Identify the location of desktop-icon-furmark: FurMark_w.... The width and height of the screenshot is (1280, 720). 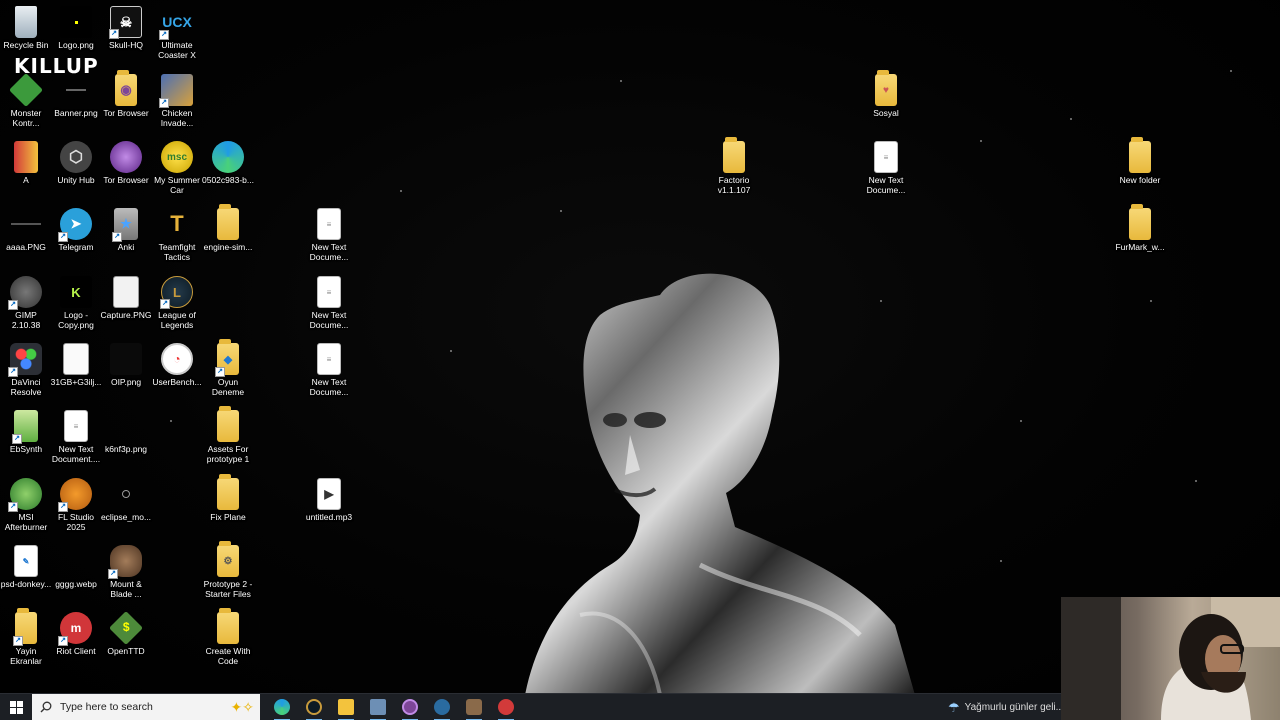
(1140, 228).